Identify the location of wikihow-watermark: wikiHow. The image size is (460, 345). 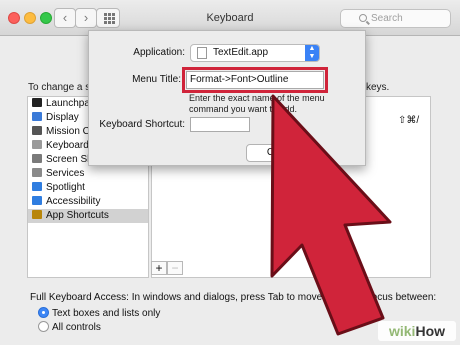
(417, 331).